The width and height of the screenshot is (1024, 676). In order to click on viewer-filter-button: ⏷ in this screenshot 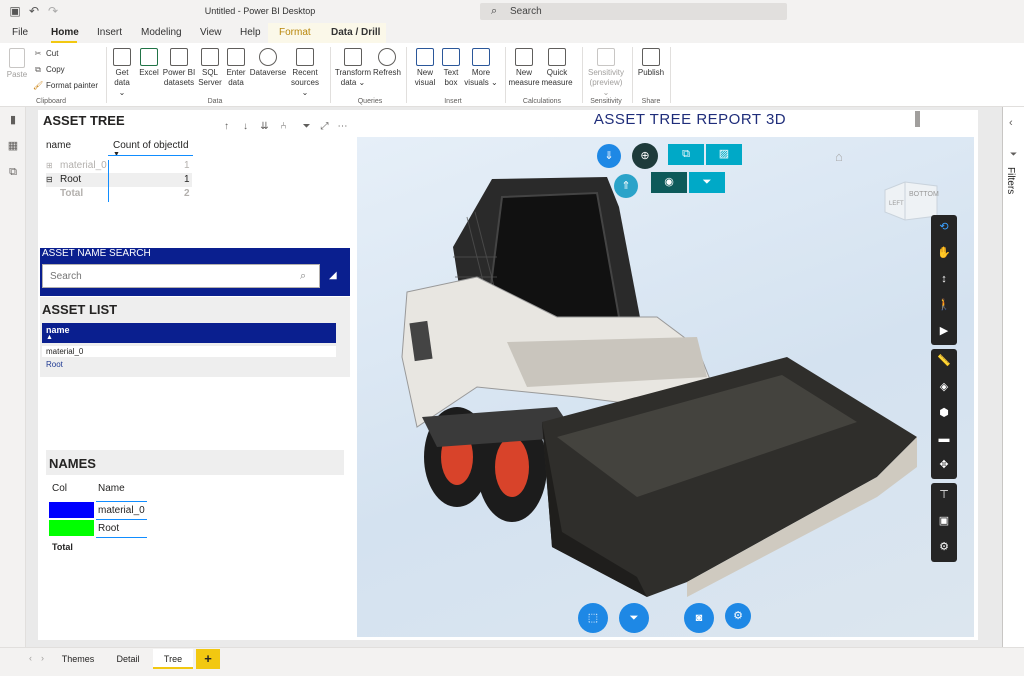, I will do `click(707, 182)`.